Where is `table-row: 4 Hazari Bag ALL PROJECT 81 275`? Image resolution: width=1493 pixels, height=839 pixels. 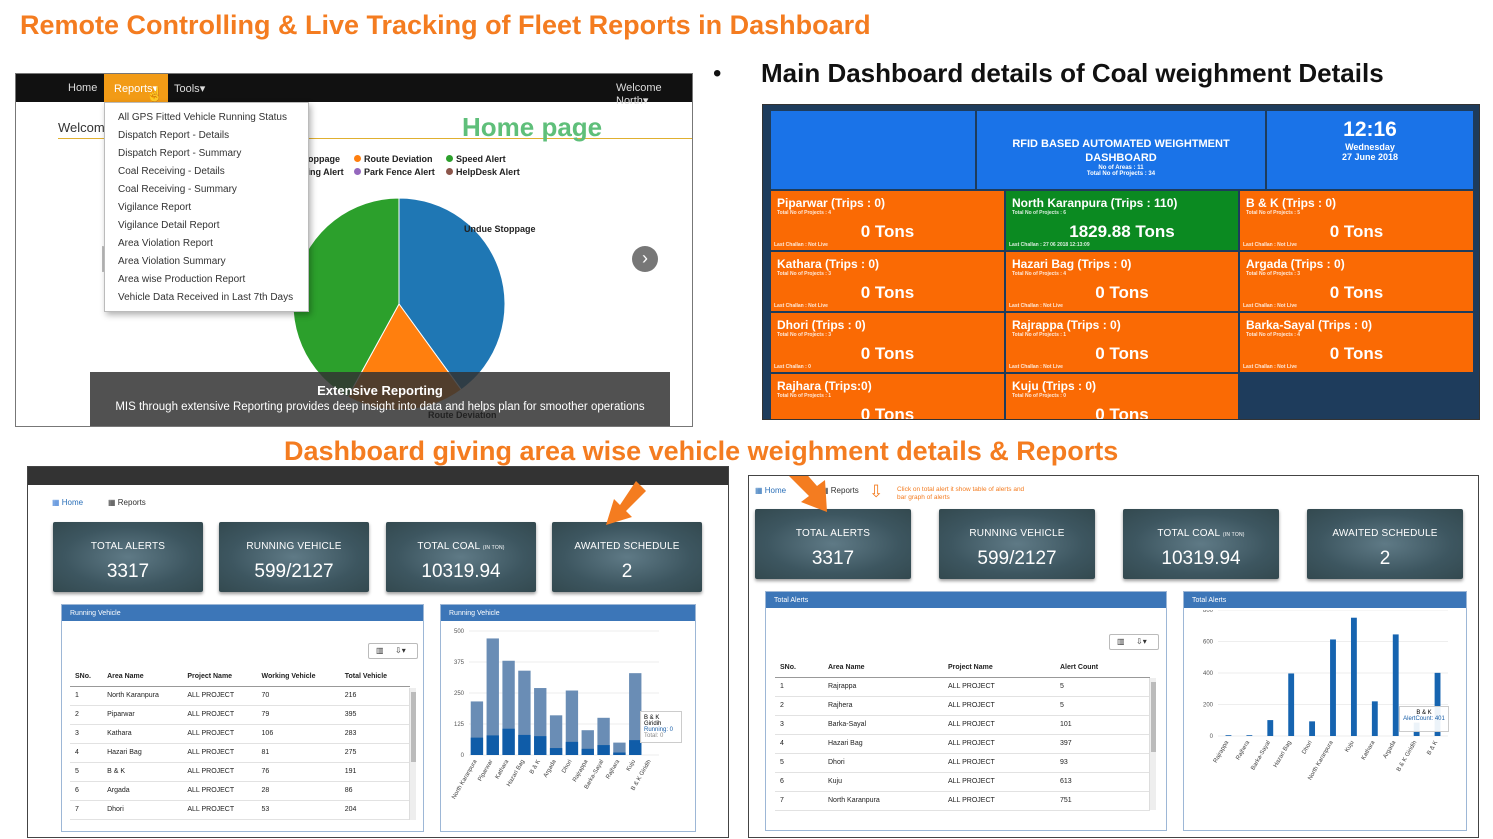 table-row: 4 Hazari Bag ALL PROJECT 81 275 is located at coordinates (240, 753).